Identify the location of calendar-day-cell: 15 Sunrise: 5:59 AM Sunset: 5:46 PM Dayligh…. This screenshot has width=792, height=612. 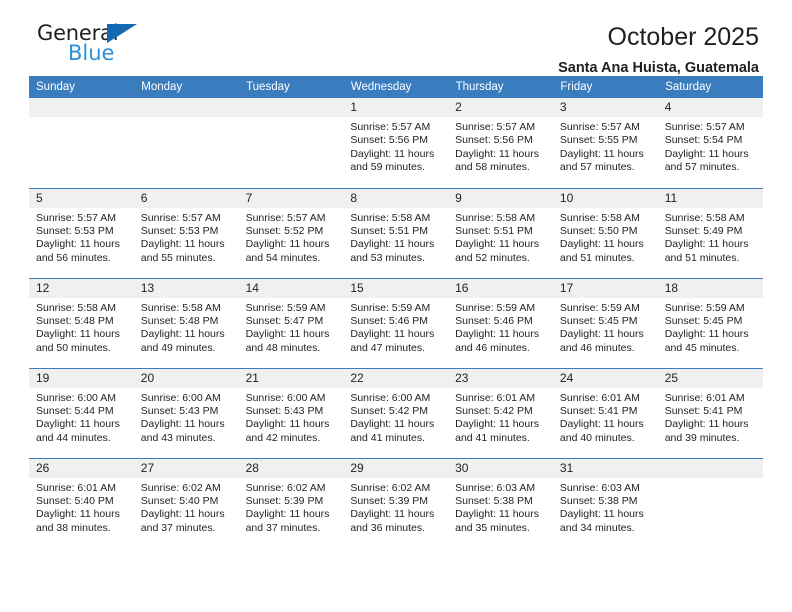
(396, 322).